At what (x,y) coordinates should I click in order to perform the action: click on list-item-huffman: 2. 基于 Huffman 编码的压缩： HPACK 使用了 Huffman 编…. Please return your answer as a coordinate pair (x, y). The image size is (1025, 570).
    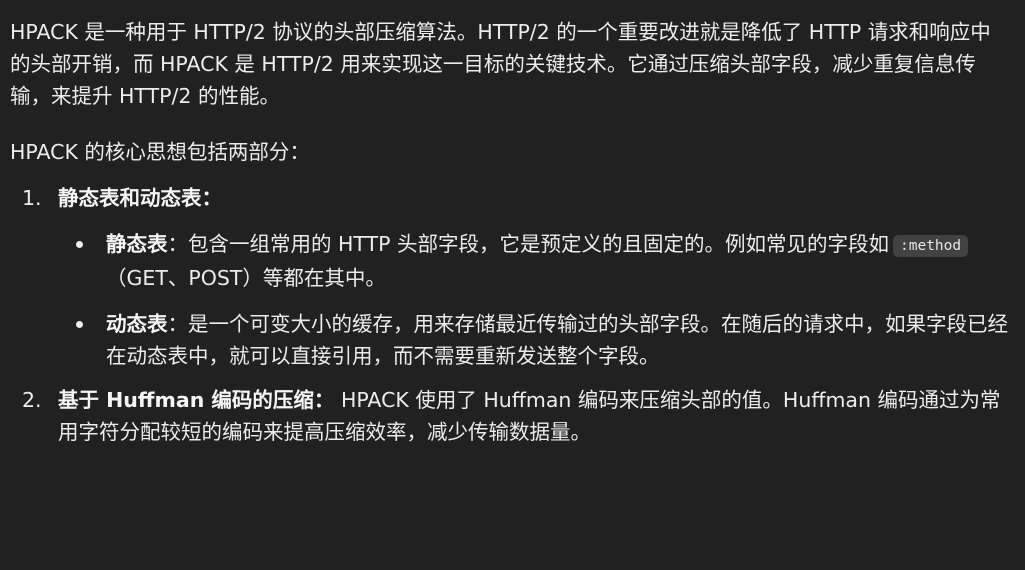
    Looking at the image, I should click on (509, 416).